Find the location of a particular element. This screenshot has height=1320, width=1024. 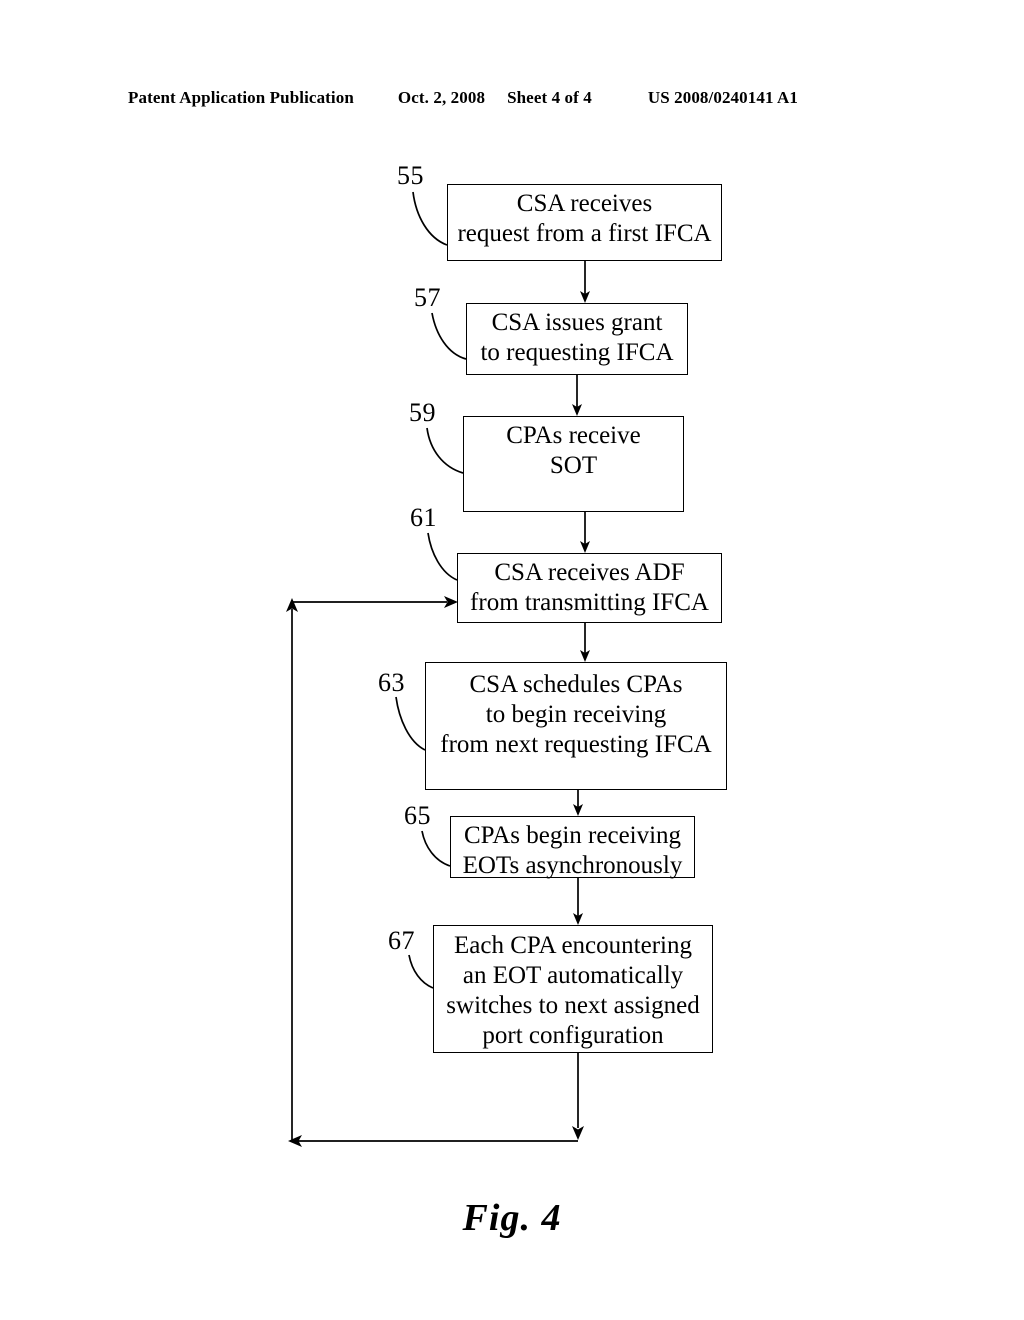

reference-numeral-59: 59 is located at coordinates (422, 412).